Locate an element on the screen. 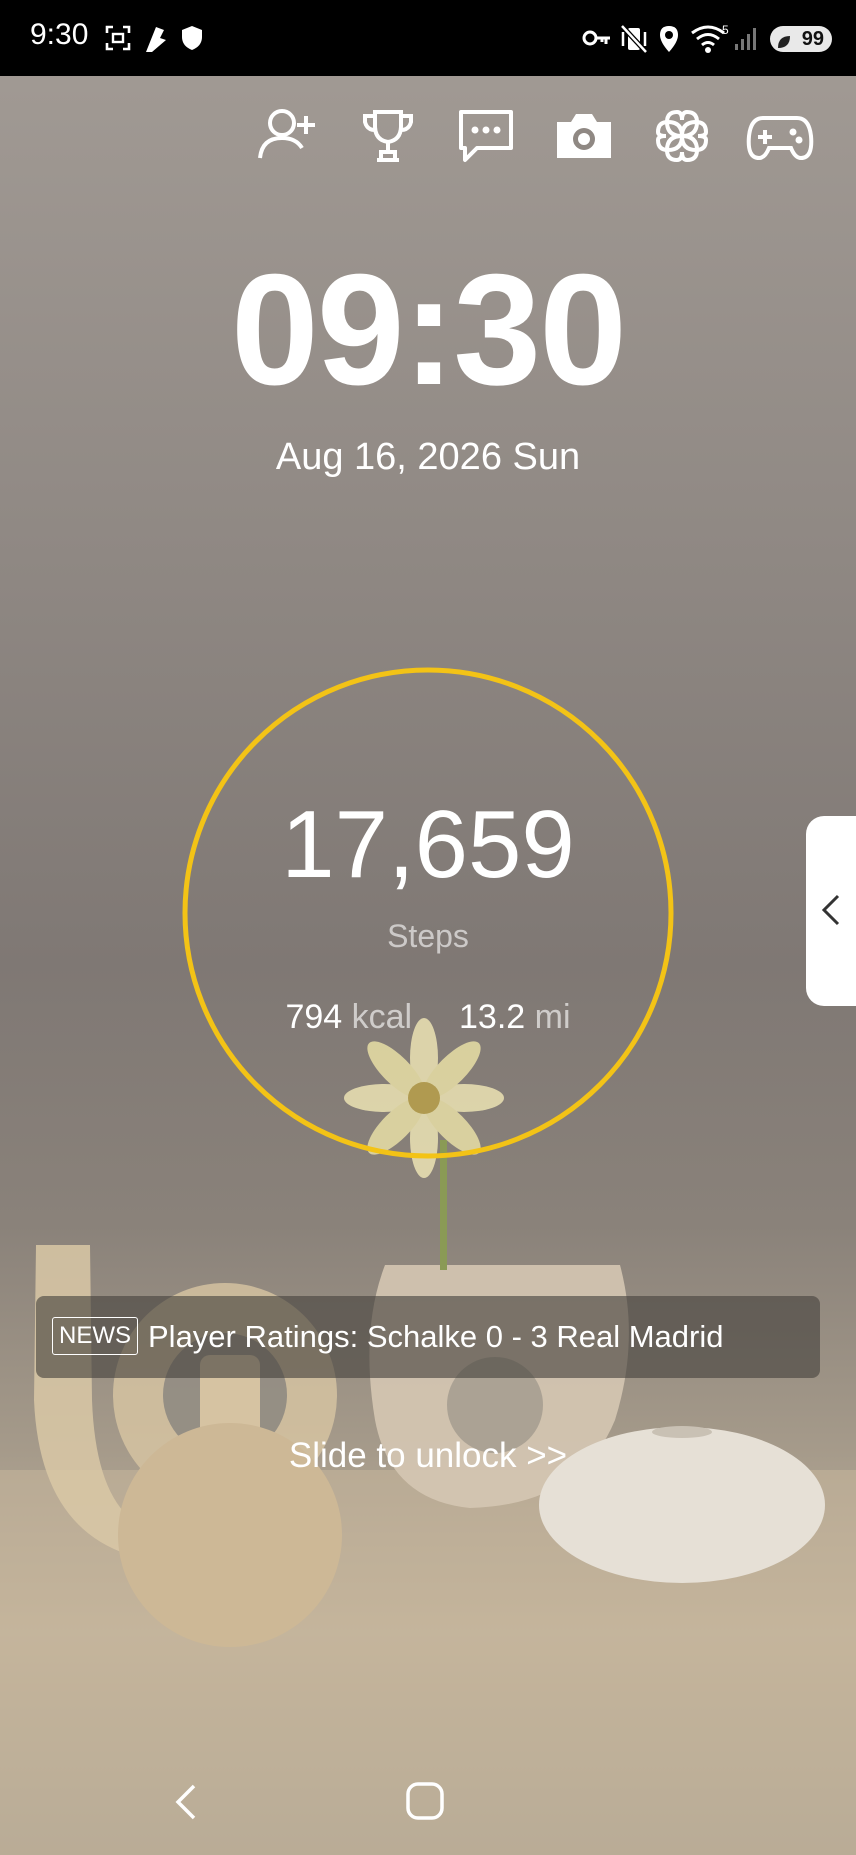 The height and width of the screenshot is (1855, 856). calories-value: 794 is located at coordinates (314, 1017).